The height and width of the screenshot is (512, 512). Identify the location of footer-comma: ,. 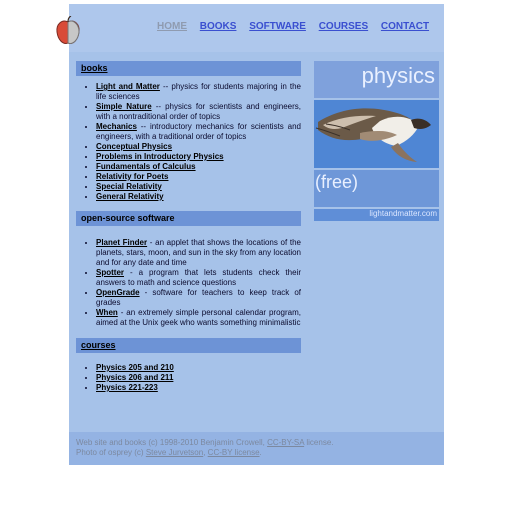
(204, 452).